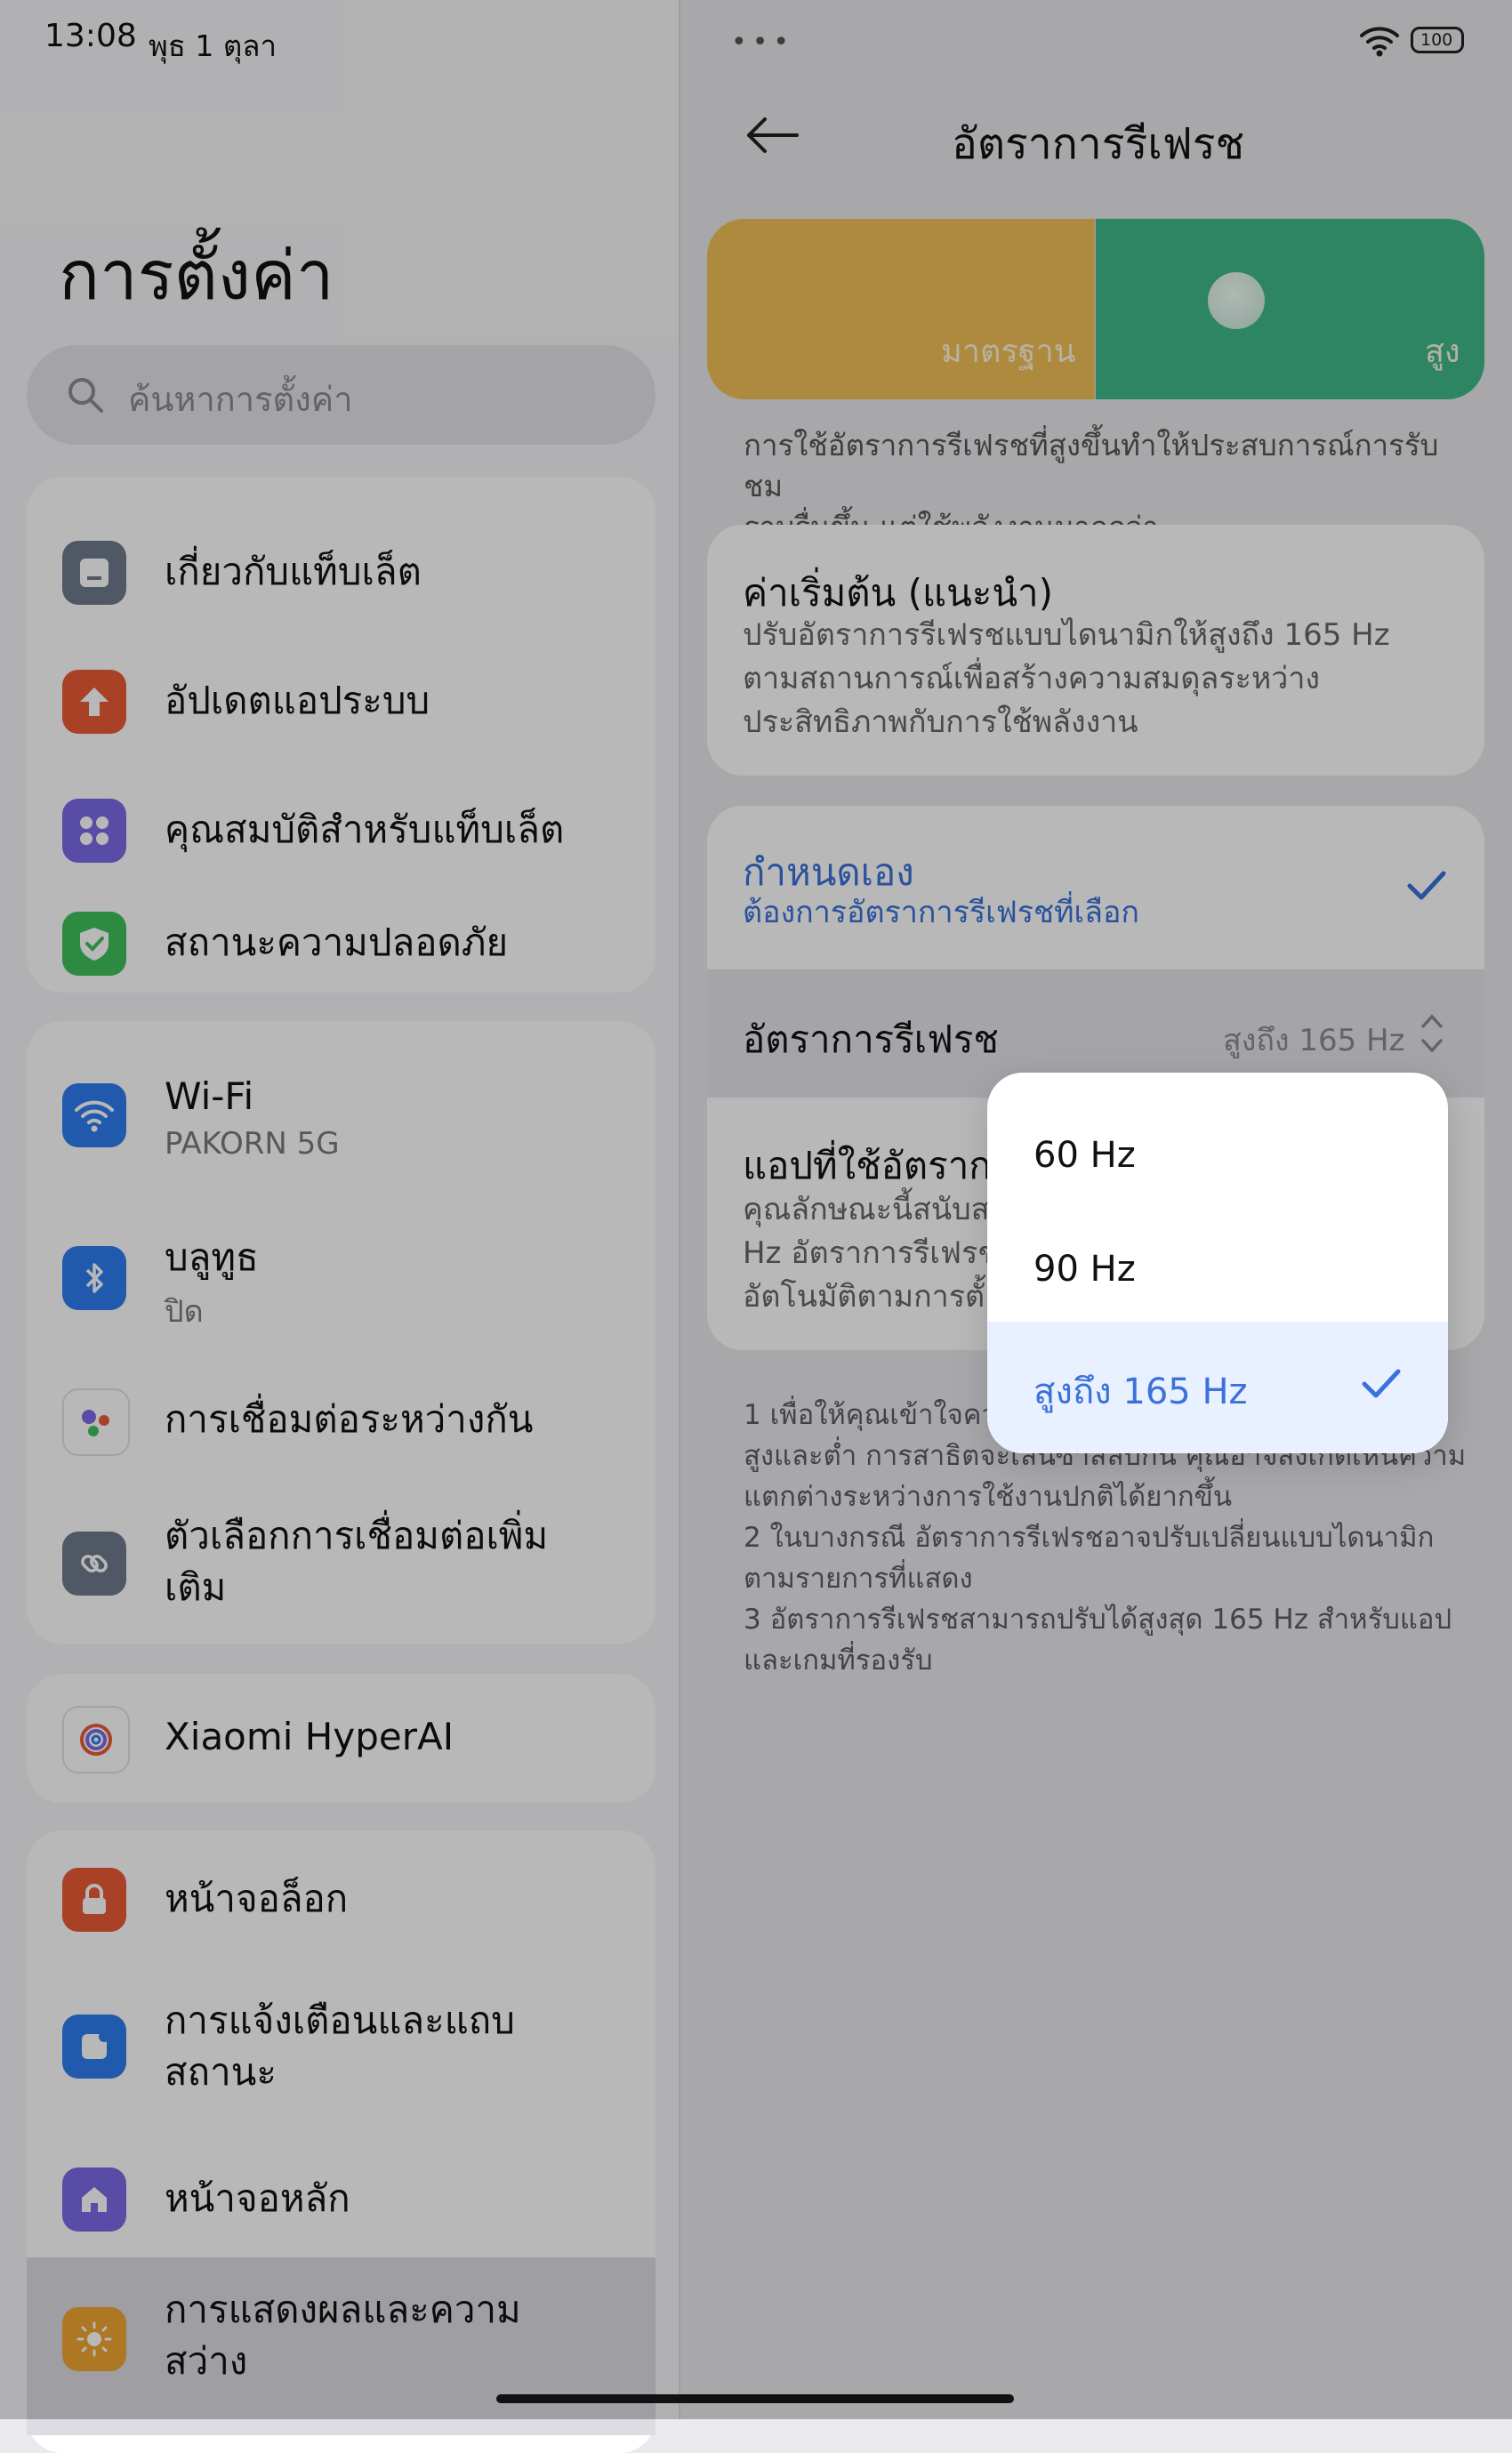  What do you see at coordinates (1217, 1270) in the screenshot?
I see `option-90hz: 90 Hz` at bounding box center [1217, 1270].